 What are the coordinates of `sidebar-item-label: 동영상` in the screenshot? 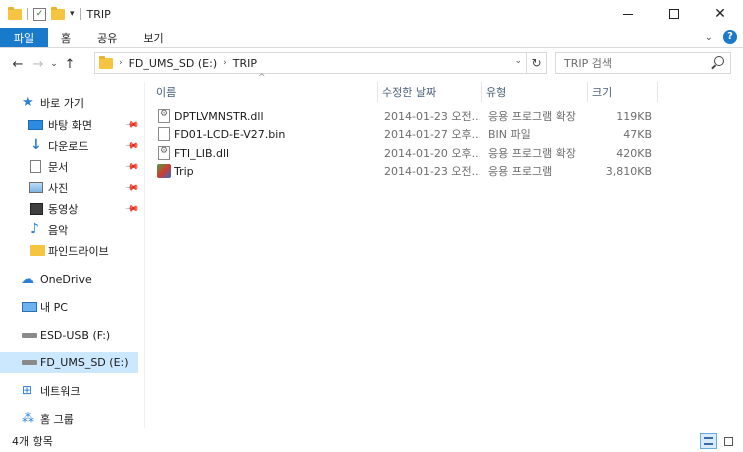 It's located at (63, 209).